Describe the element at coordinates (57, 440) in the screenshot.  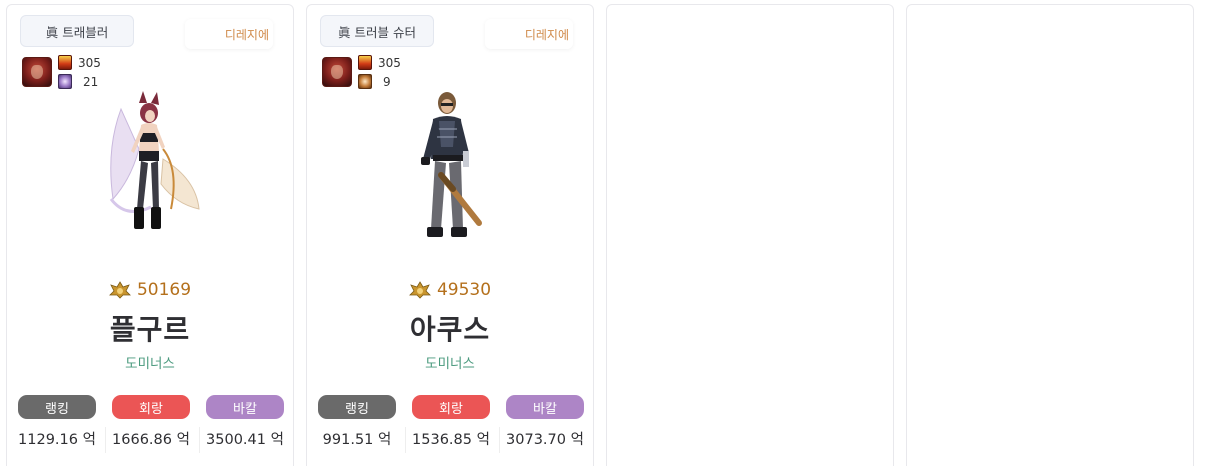
I see `ranking-value: 1129.16 억` at that location.